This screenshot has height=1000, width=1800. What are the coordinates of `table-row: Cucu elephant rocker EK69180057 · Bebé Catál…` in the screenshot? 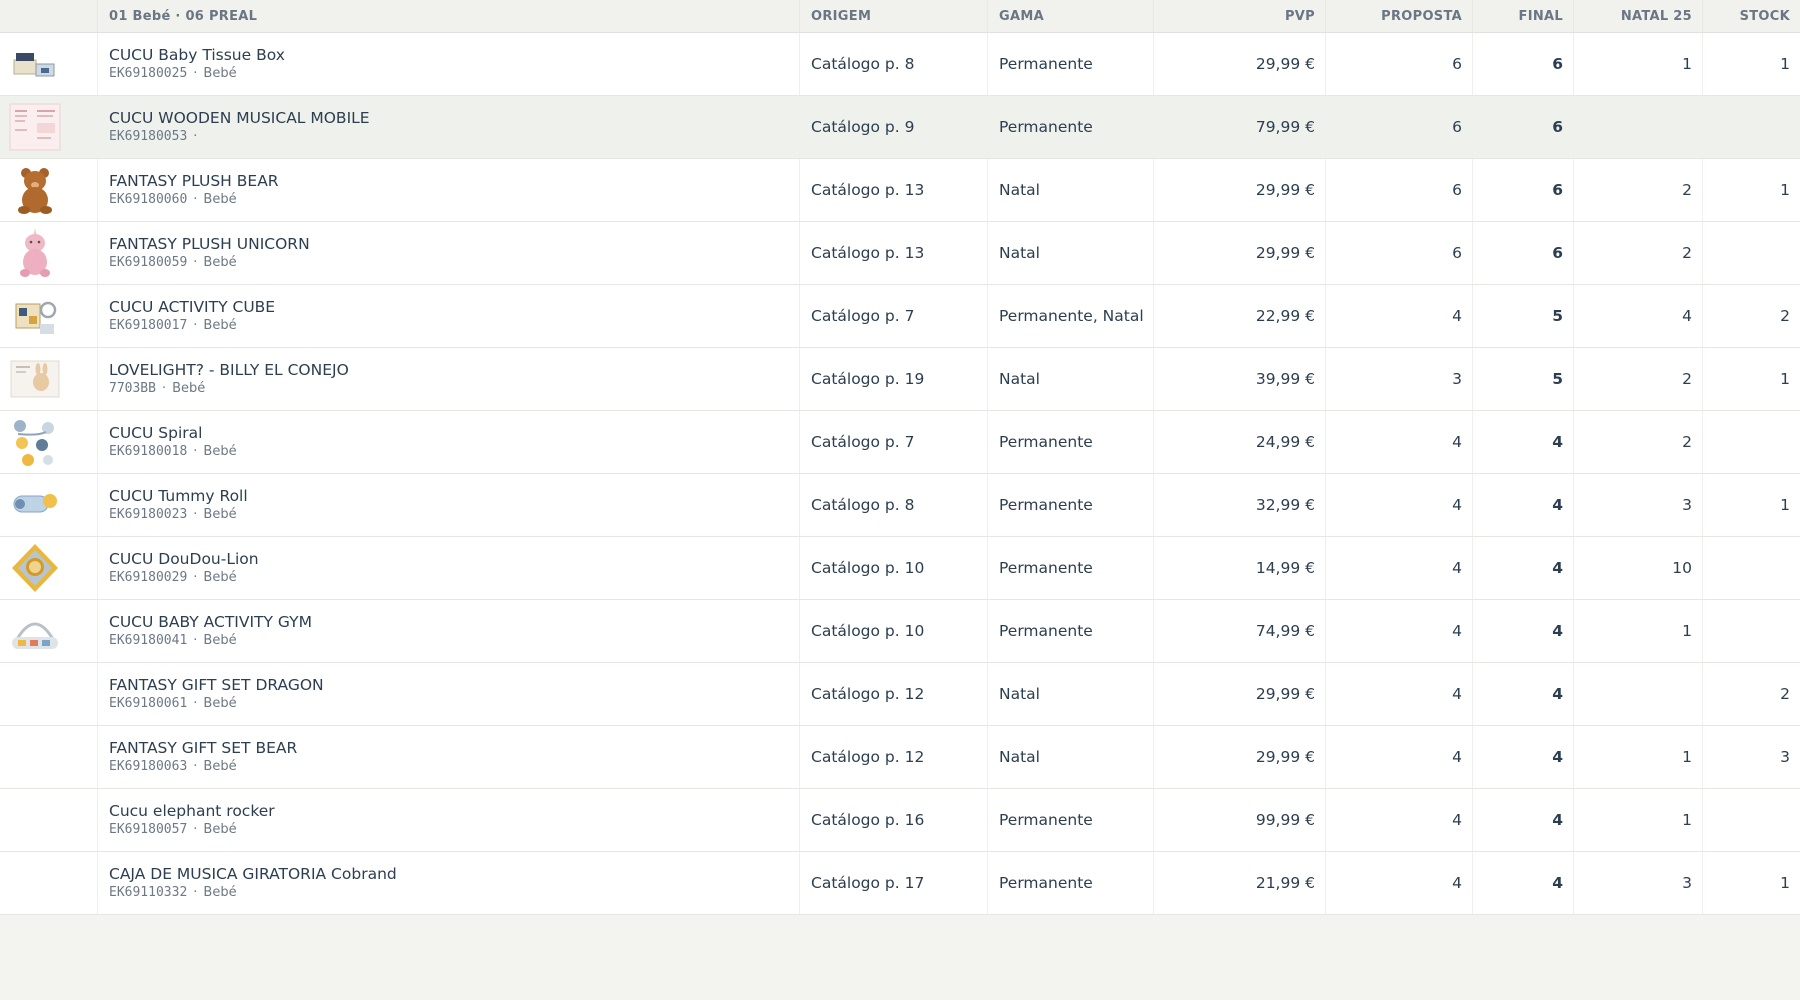 It's located at (900, 820).